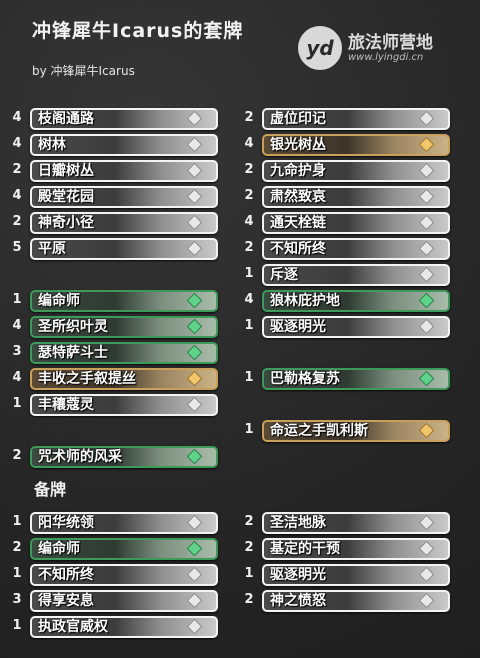 The width and height of the screenshot is (480, 658). I want to click on card-row: 1 不知所终, so click(121, 575).